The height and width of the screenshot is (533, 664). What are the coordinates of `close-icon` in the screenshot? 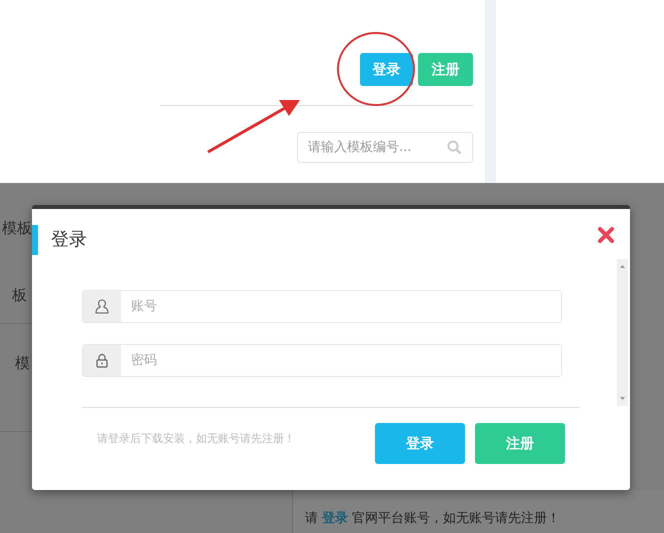 It's located at (606, 235).